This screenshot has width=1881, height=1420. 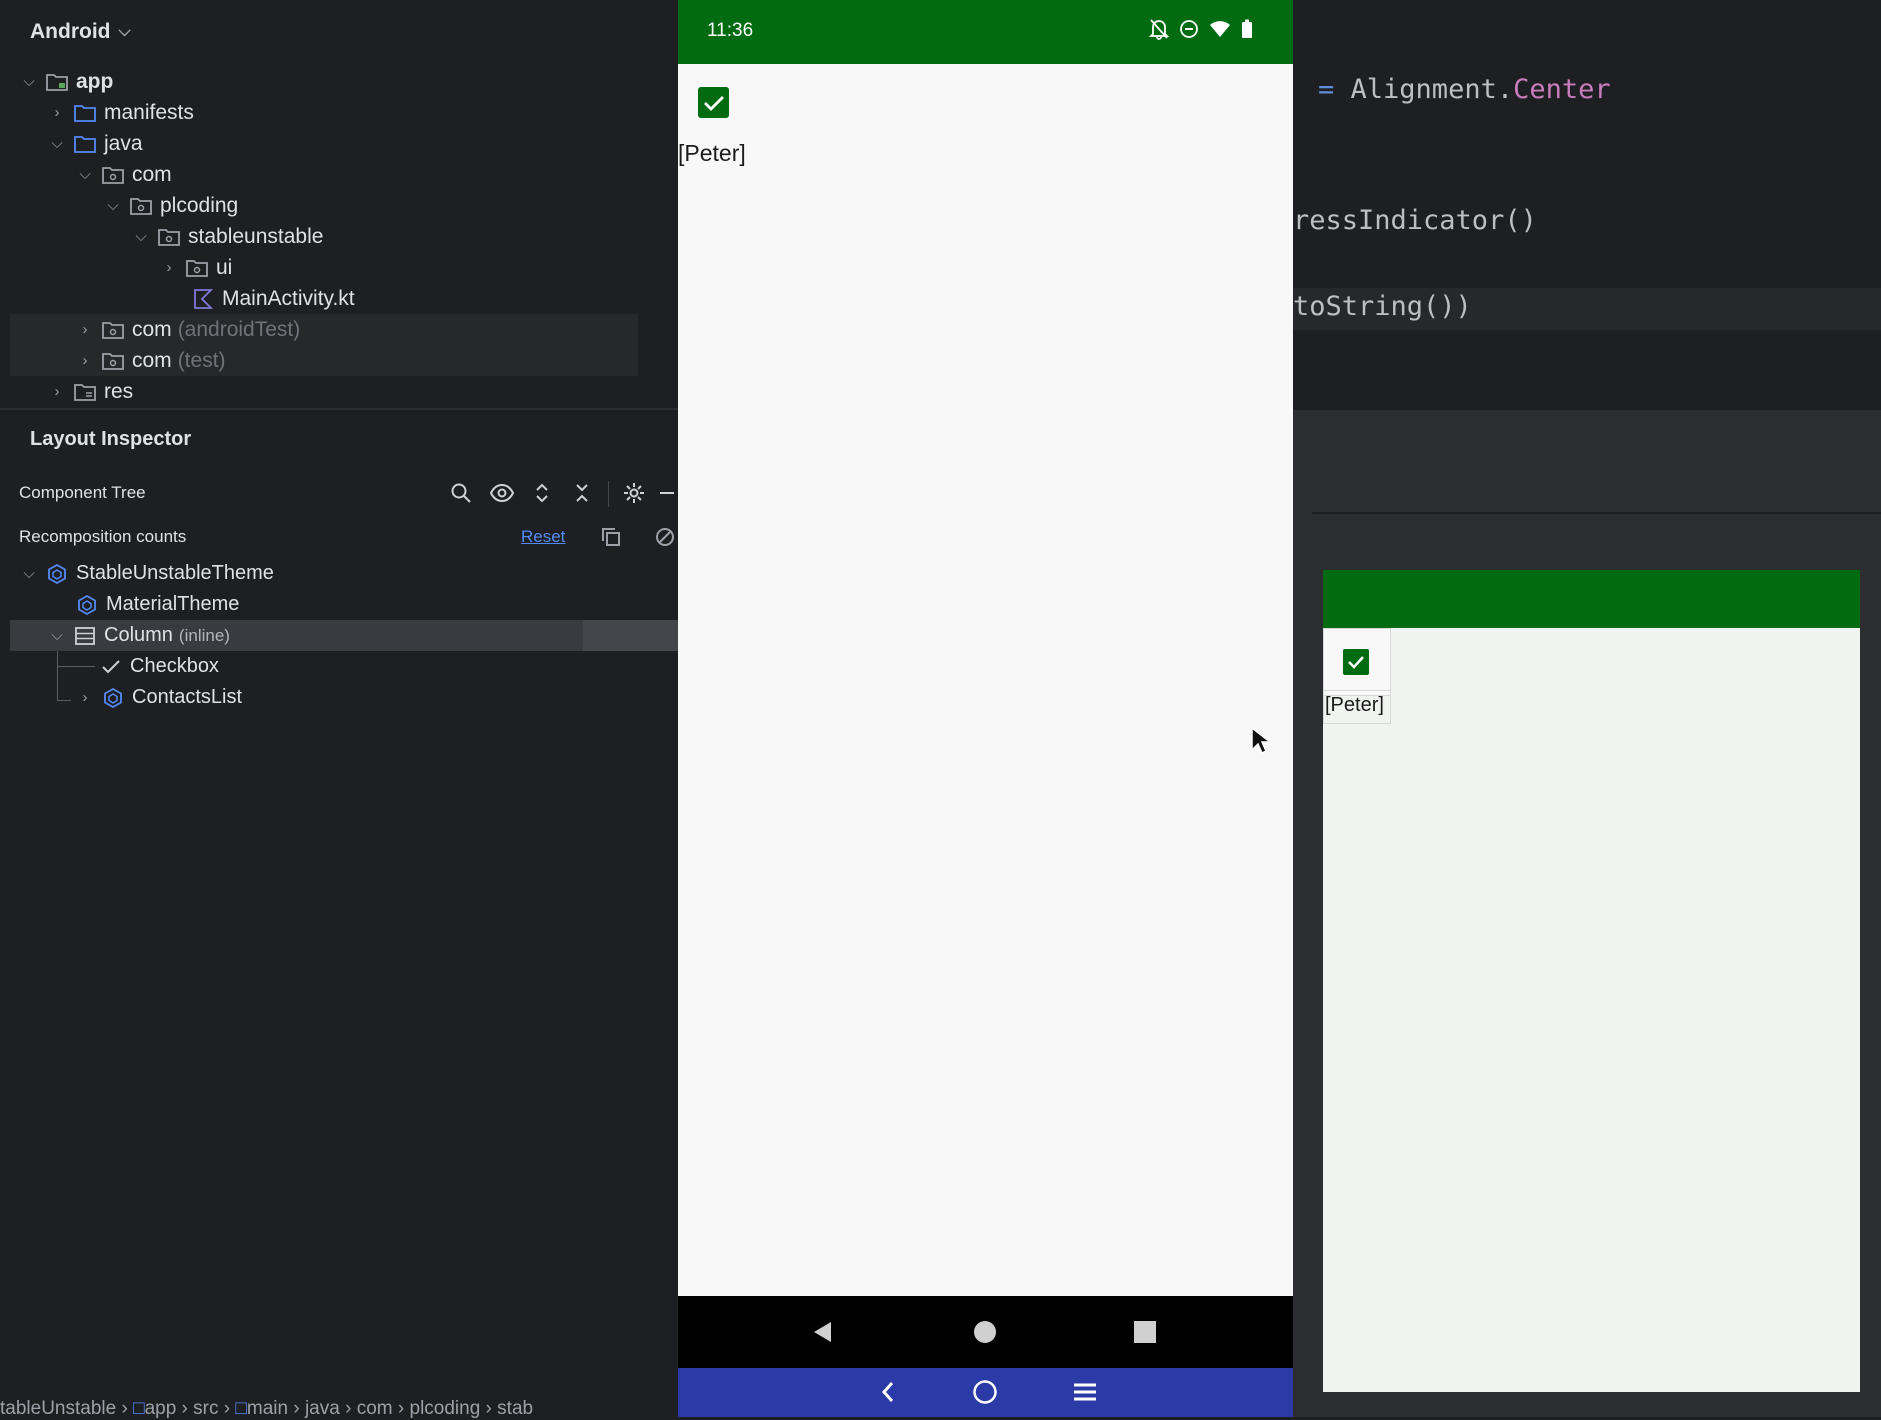 What do you see at coordinates (256, 236) in the screenshot?
I see `tree-item-label: stableunstable` at bounding box center [256, 236].